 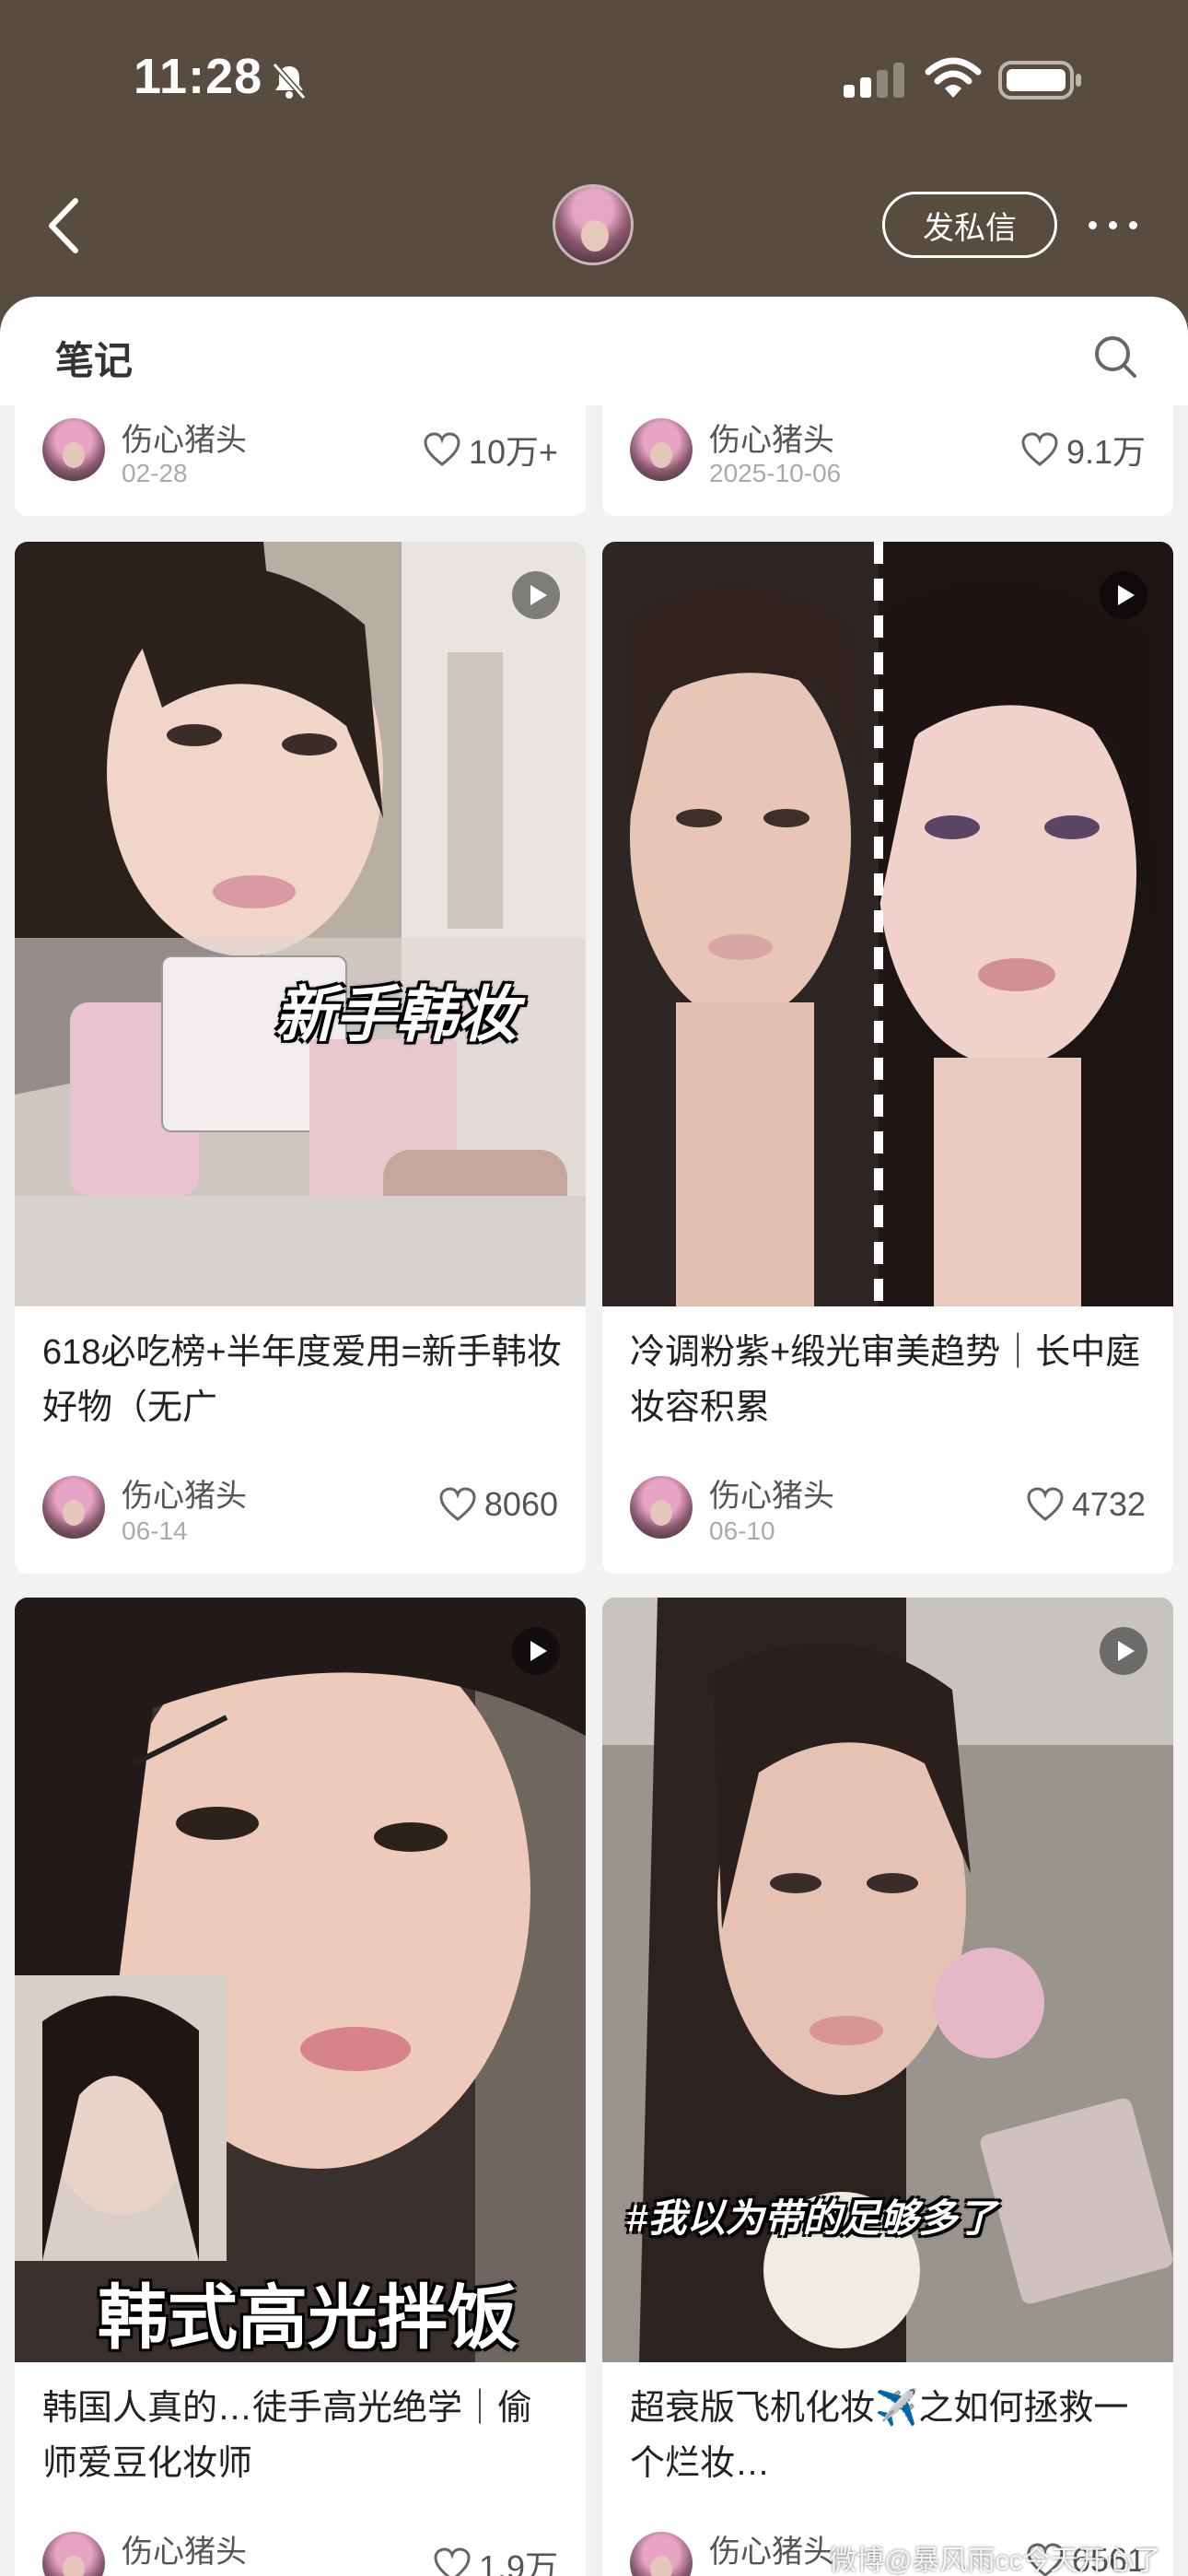 What do you see at coordinates (198, 76) in the screenshot?
I see `status-time: 11:28` at bounding box center [198, 76].